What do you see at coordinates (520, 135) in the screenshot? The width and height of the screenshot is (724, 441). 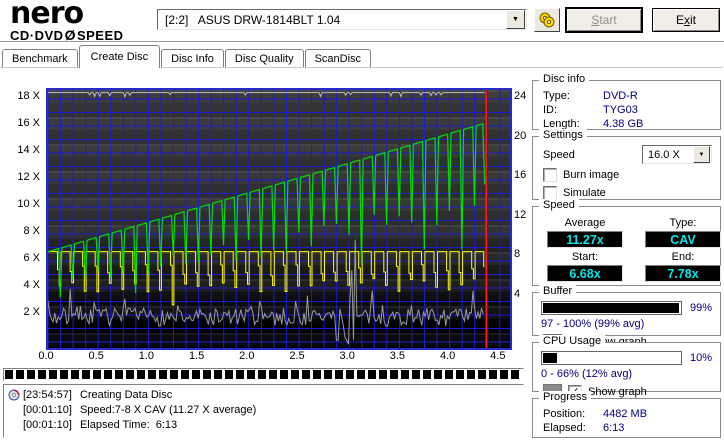 I see `right-axis-tick: 20` at bounding box center [520, 135].